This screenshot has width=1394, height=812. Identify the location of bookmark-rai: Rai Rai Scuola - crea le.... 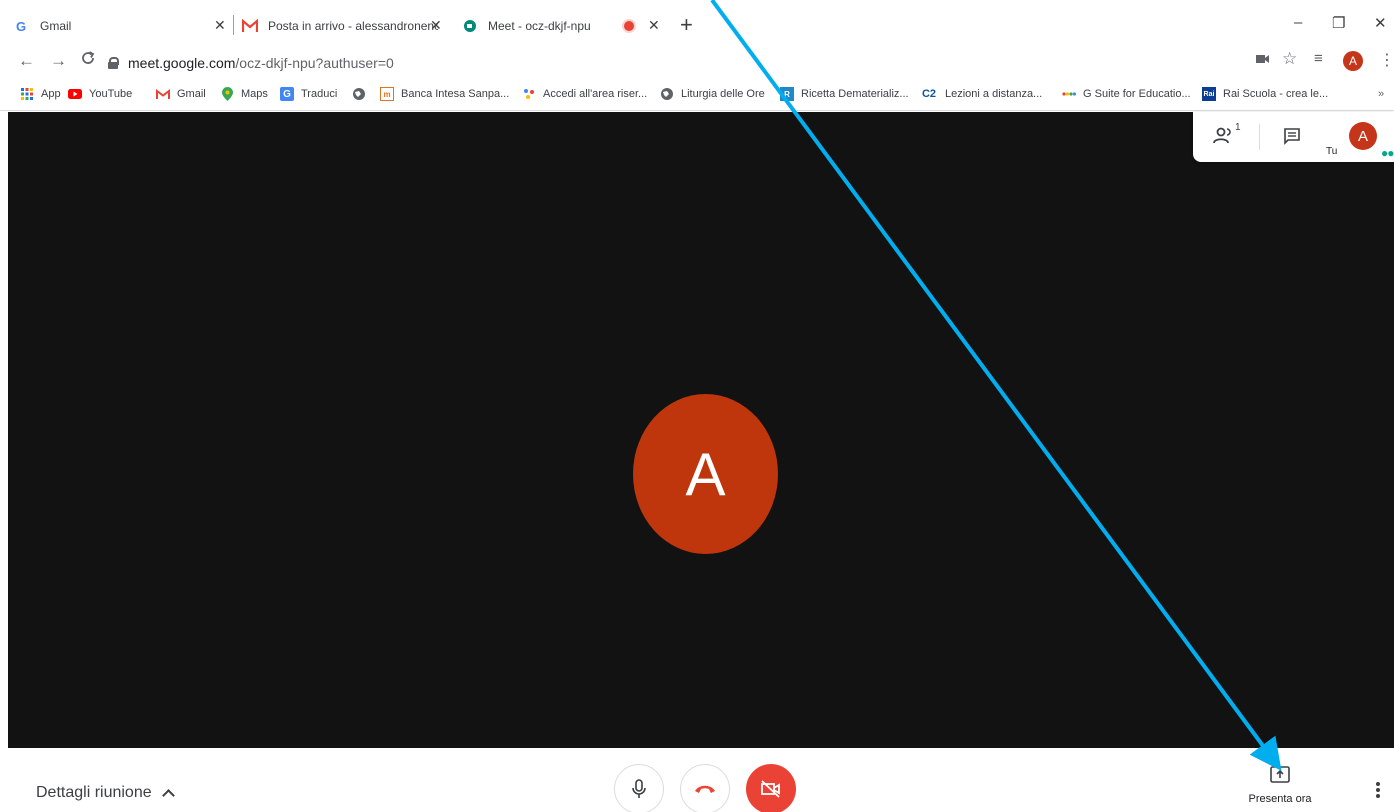
(1265, 94).